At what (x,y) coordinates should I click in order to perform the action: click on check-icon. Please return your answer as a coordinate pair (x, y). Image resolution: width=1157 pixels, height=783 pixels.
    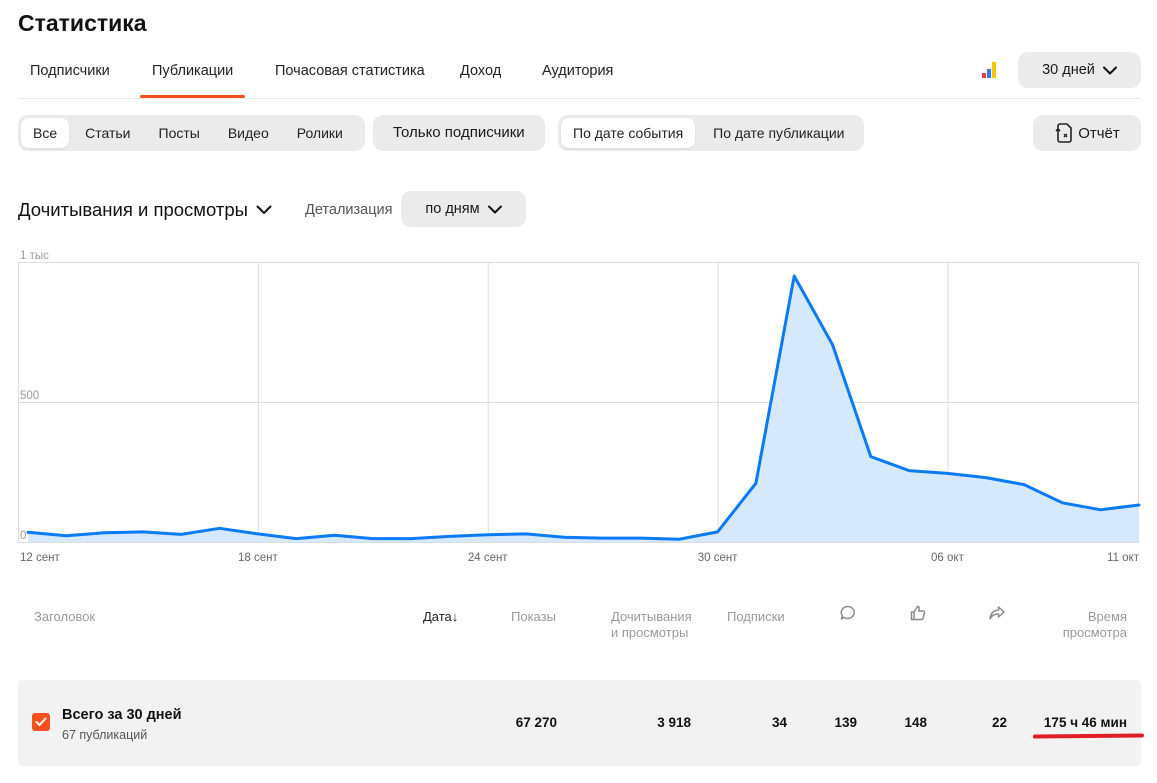
    Looking at the image, I should click on (41, 721).